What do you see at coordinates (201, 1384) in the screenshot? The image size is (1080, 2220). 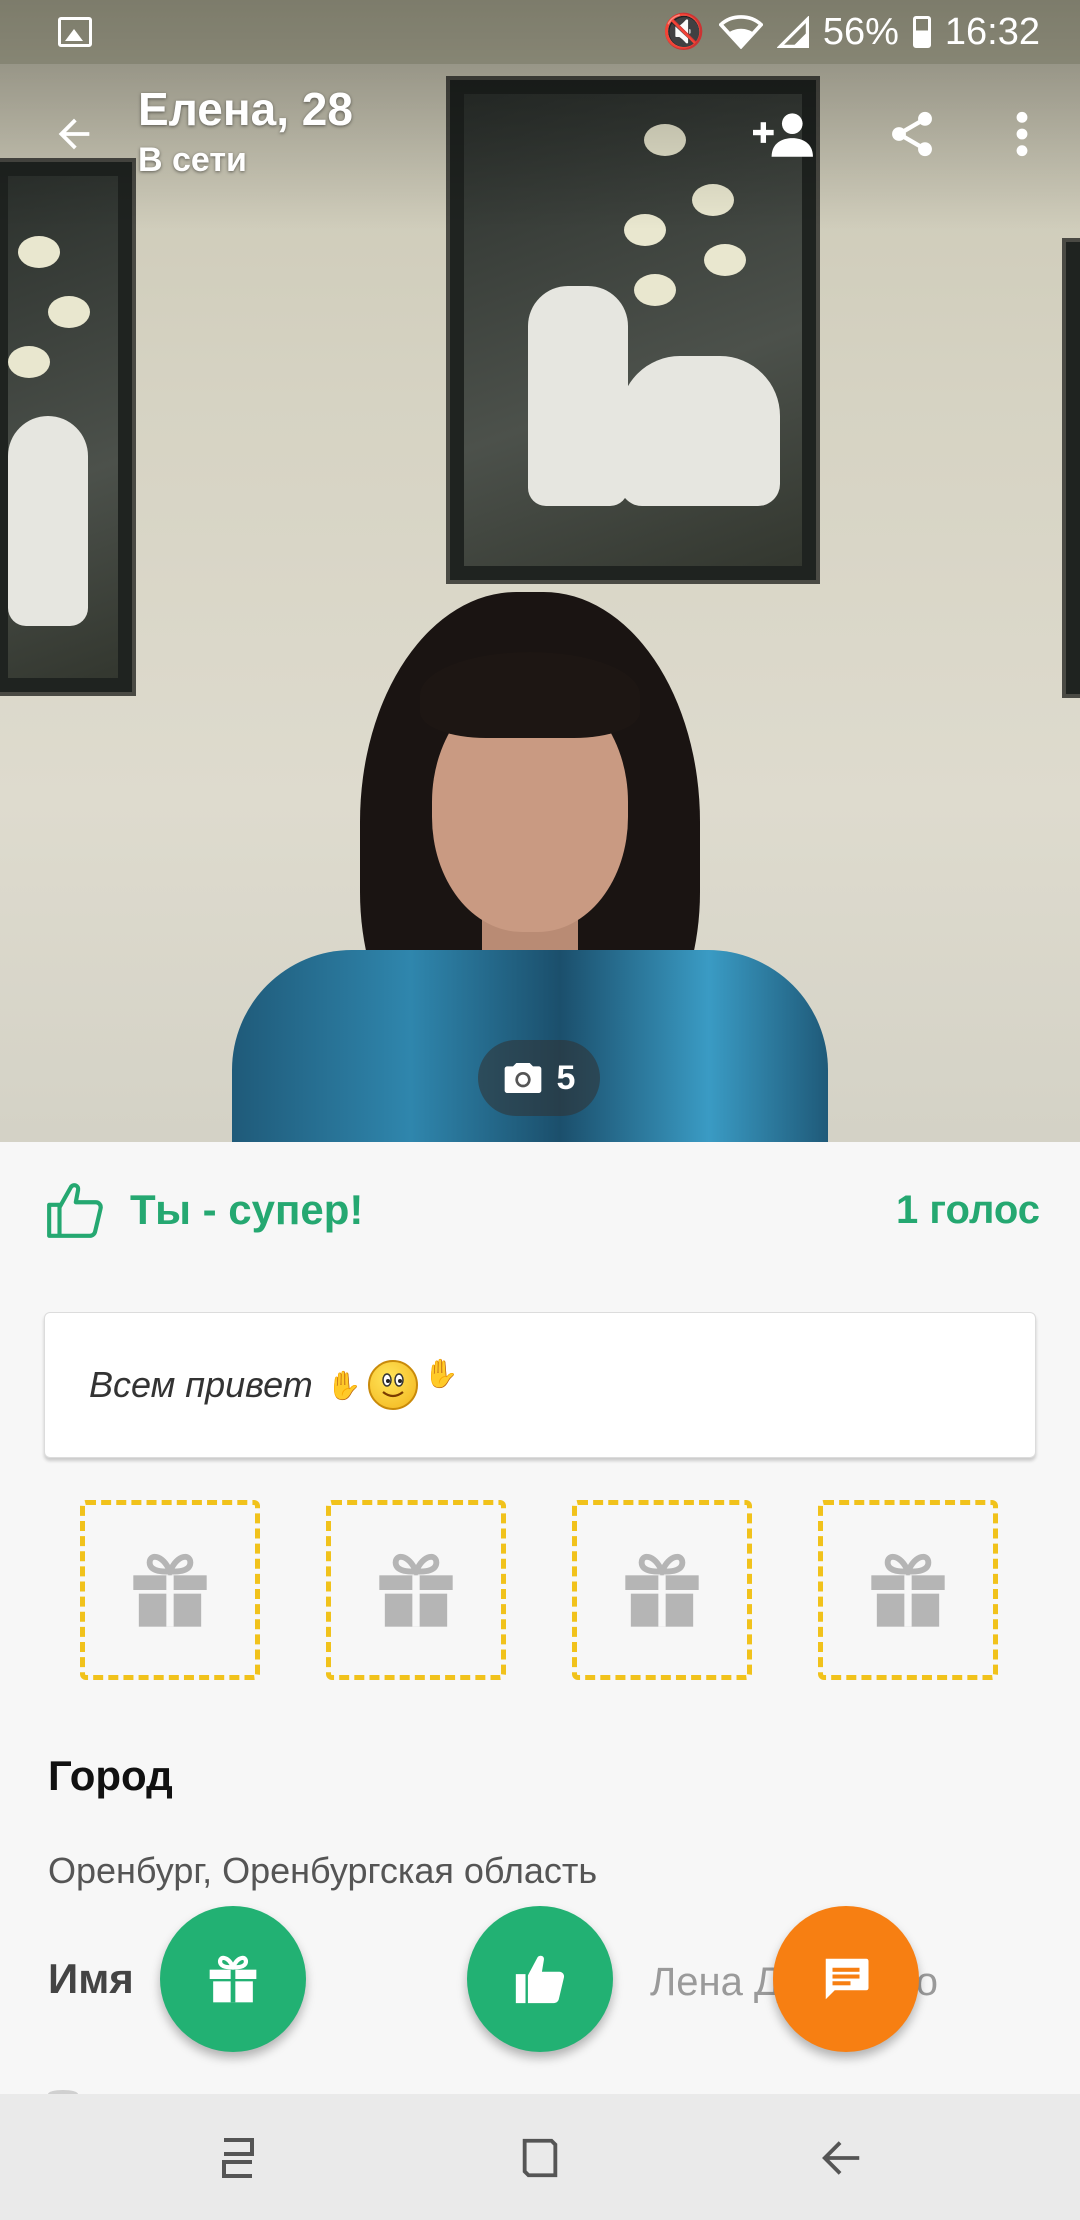 I see `status-message-text: Всем привет` at bounding box center [201, 1384].